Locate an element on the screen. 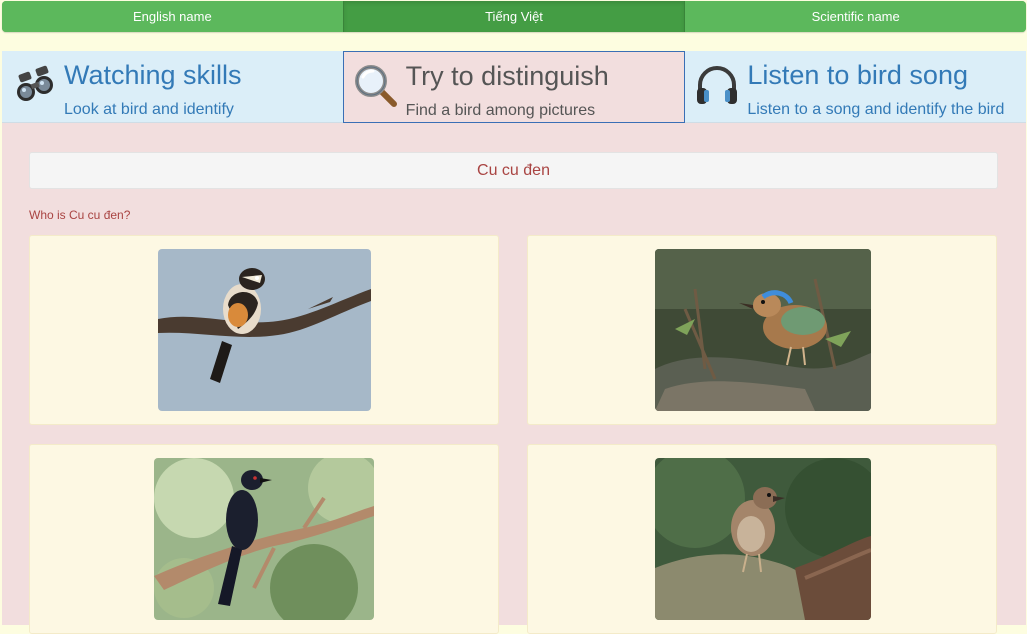  magnifier-icon is located at coordinates (375, 86).